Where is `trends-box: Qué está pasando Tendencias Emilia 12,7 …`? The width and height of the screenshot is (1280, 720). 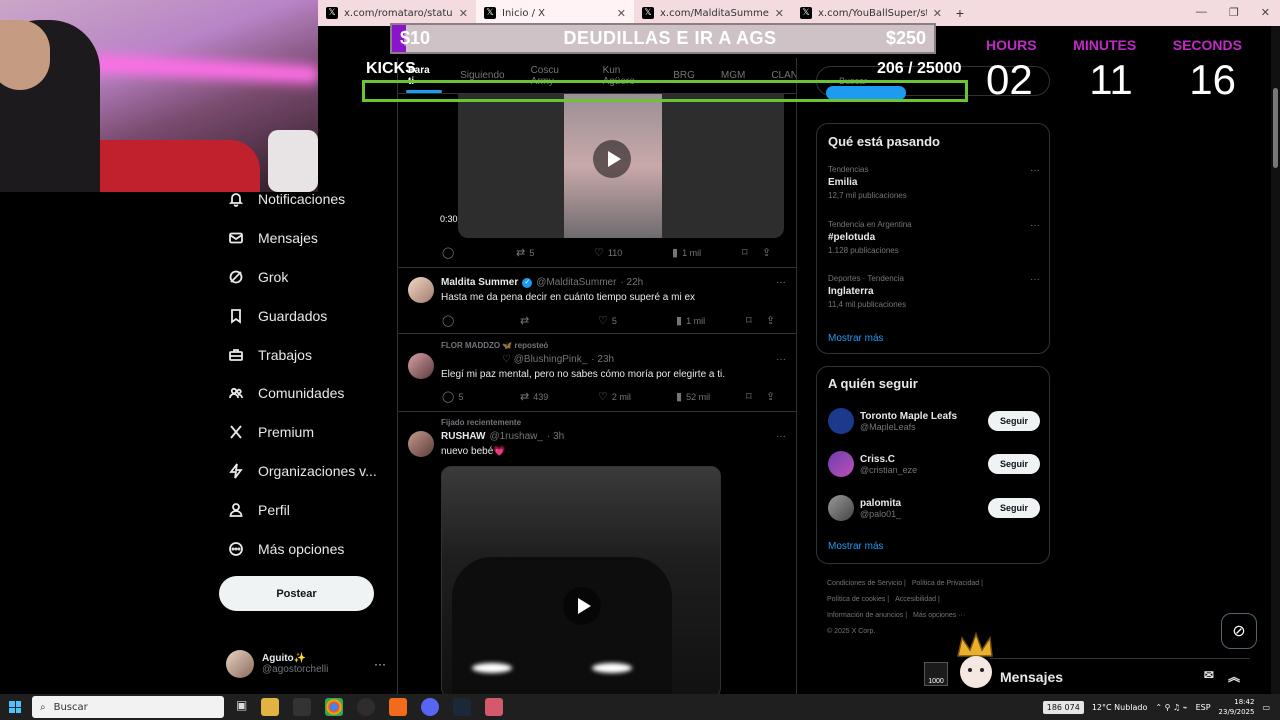 trends-box: Qué está pasando Tendencias Emilia 12,7 … is located at coordinates (933, 238).